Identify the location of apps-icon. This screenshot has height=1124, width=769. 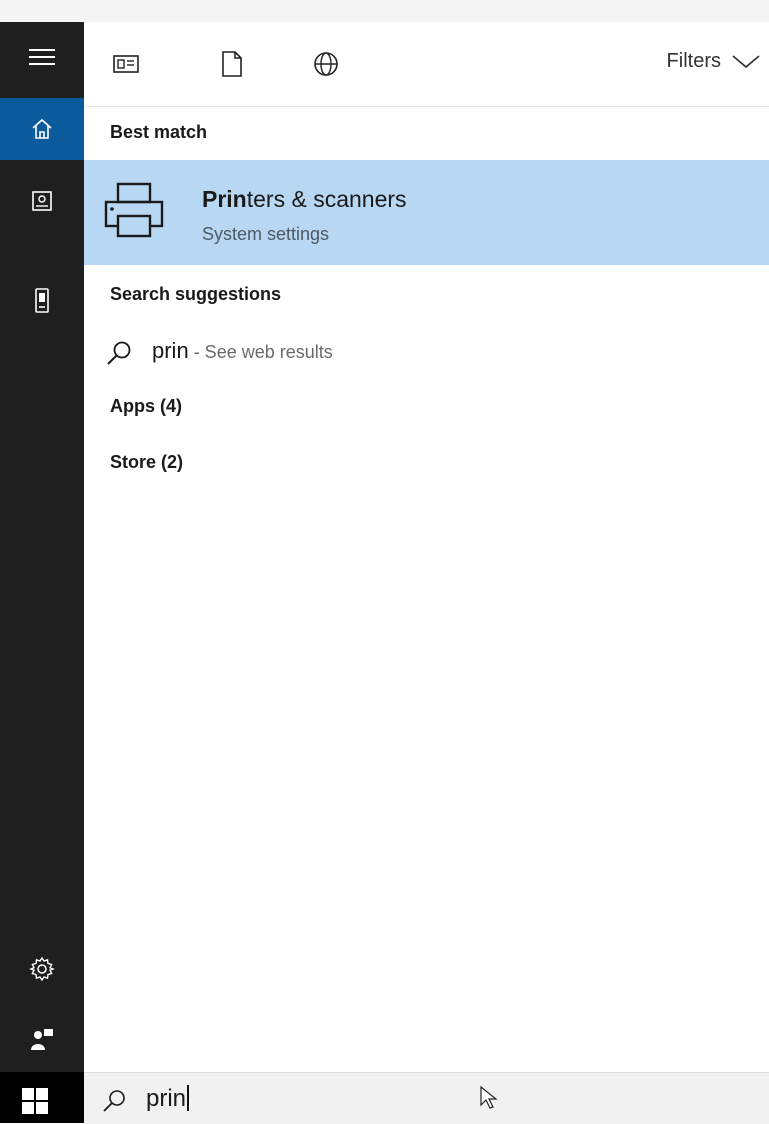
(126, 64).